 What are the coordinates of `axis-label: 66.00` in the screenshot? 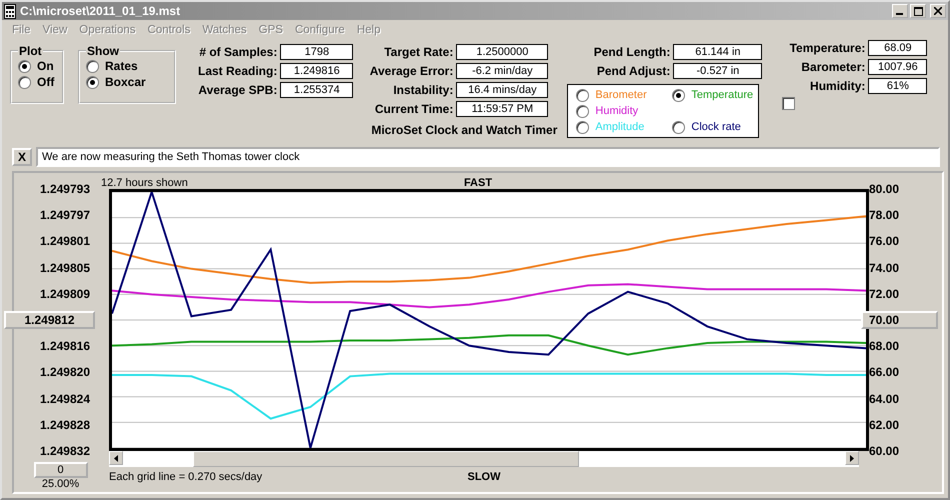 It's located at (884, 373).